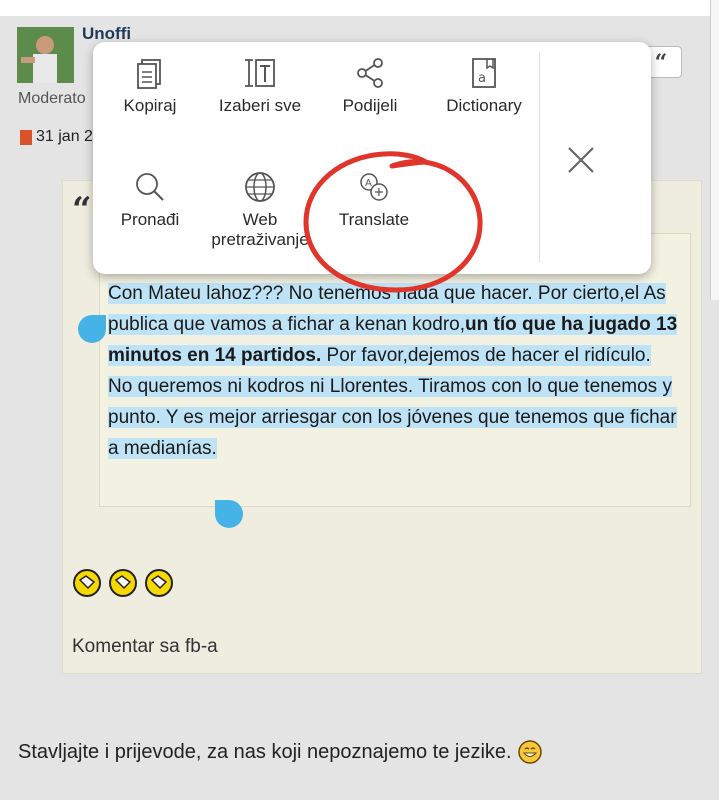  What do you see at coordinates (150, 187) in the screenshot?
I see `search-icon` at bounding box center [150, 187].